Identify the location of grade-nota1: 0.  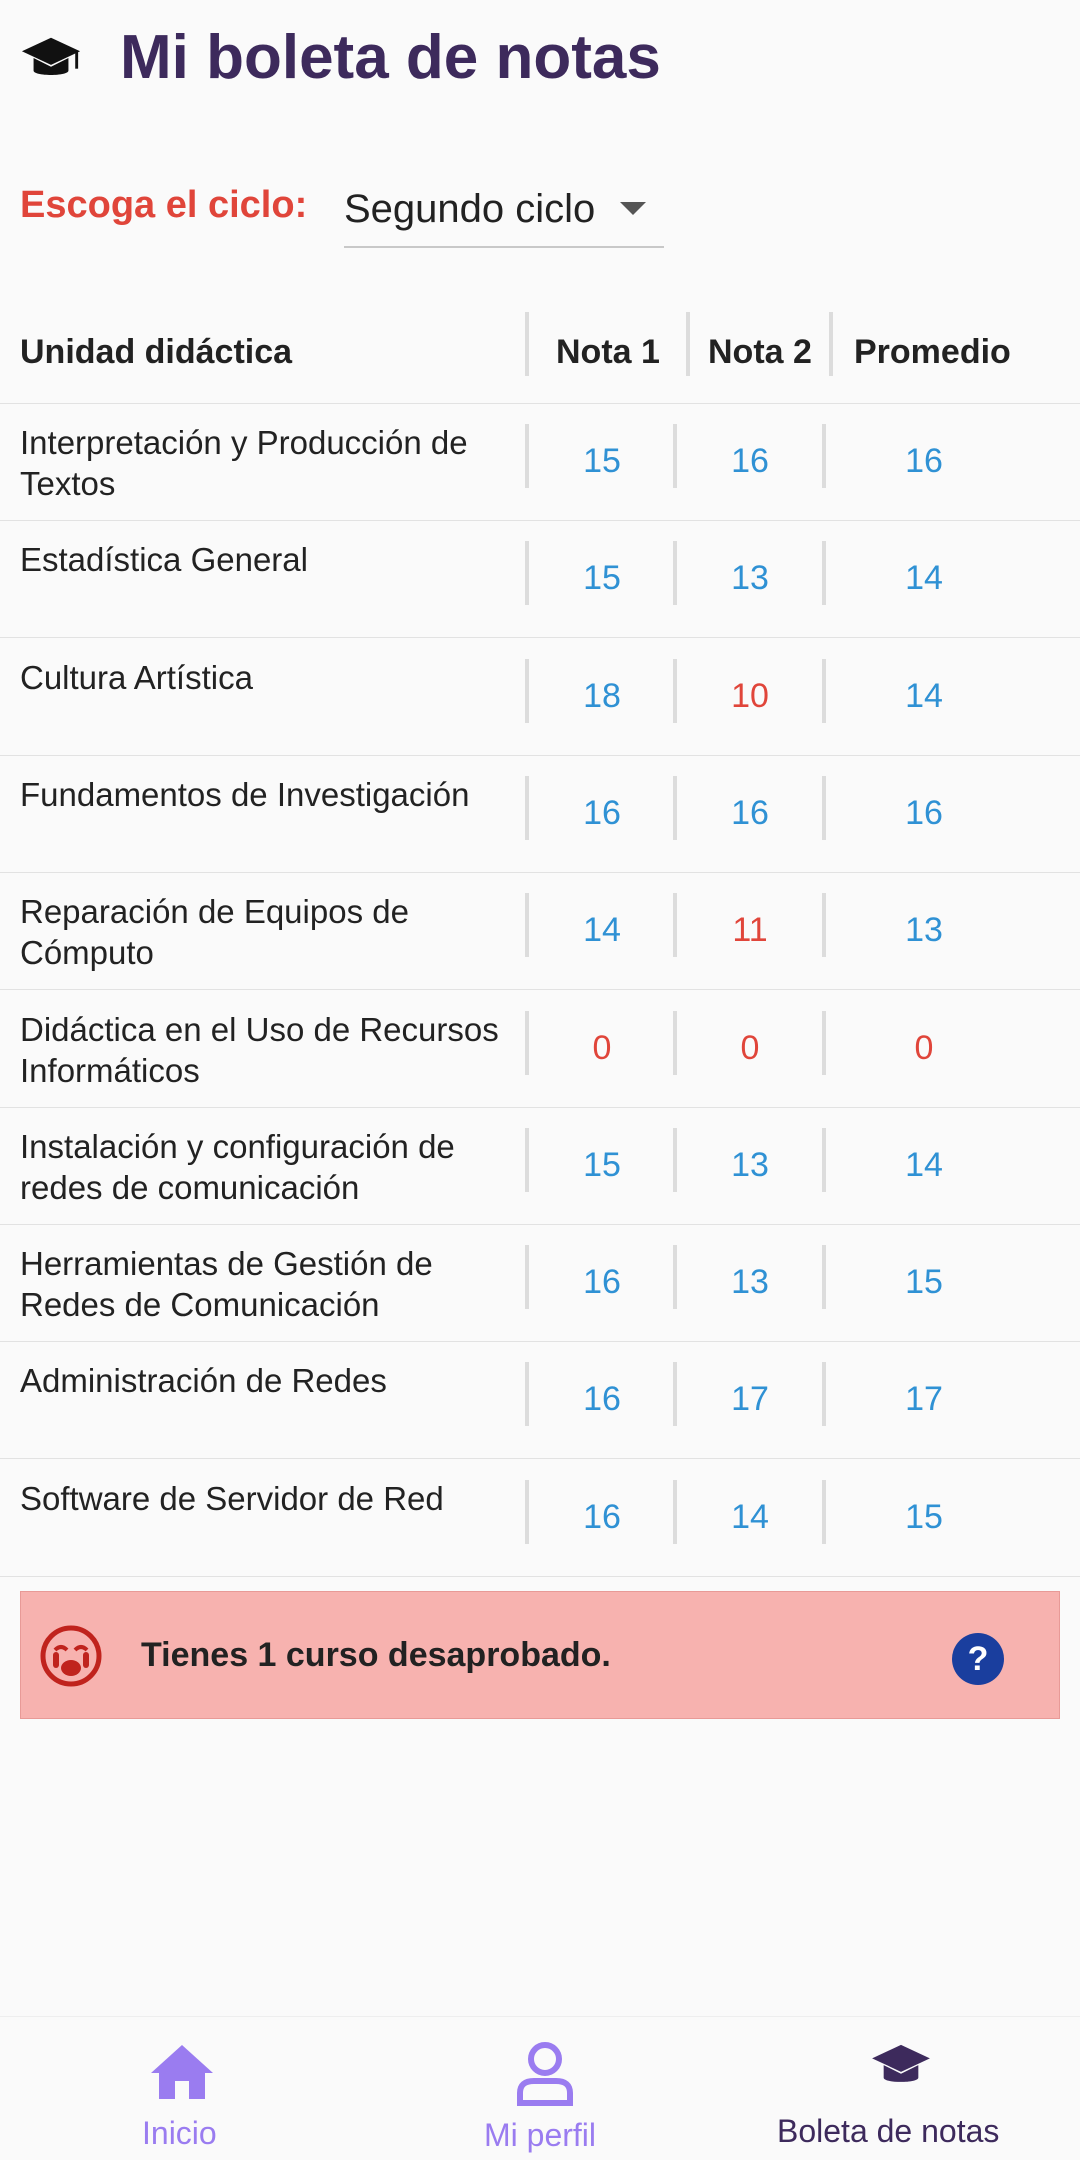
(602, 1047).